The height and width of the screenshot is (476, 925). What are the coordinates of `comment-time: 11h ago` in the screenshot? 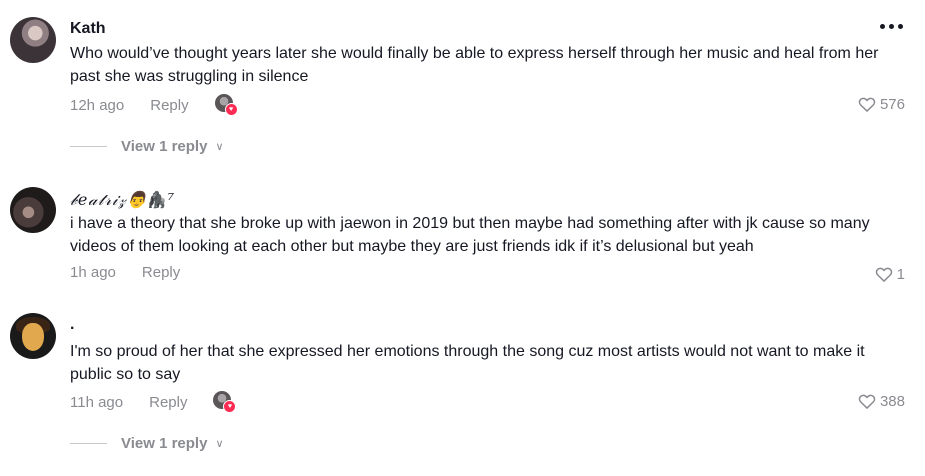 It's located at (97, 402).